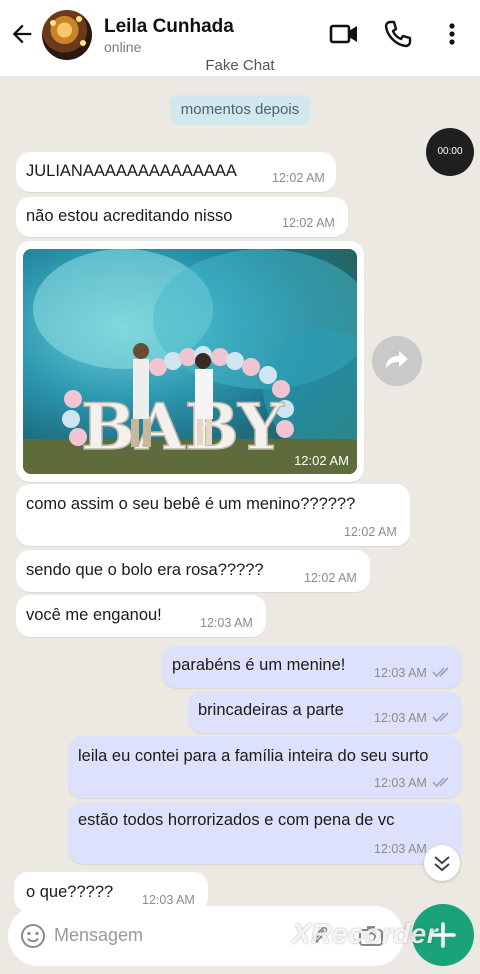  What do you see at coordinates (452, 34) in the screenshot?
I see `more-vertical-icon` at bounding box center [452, 34].